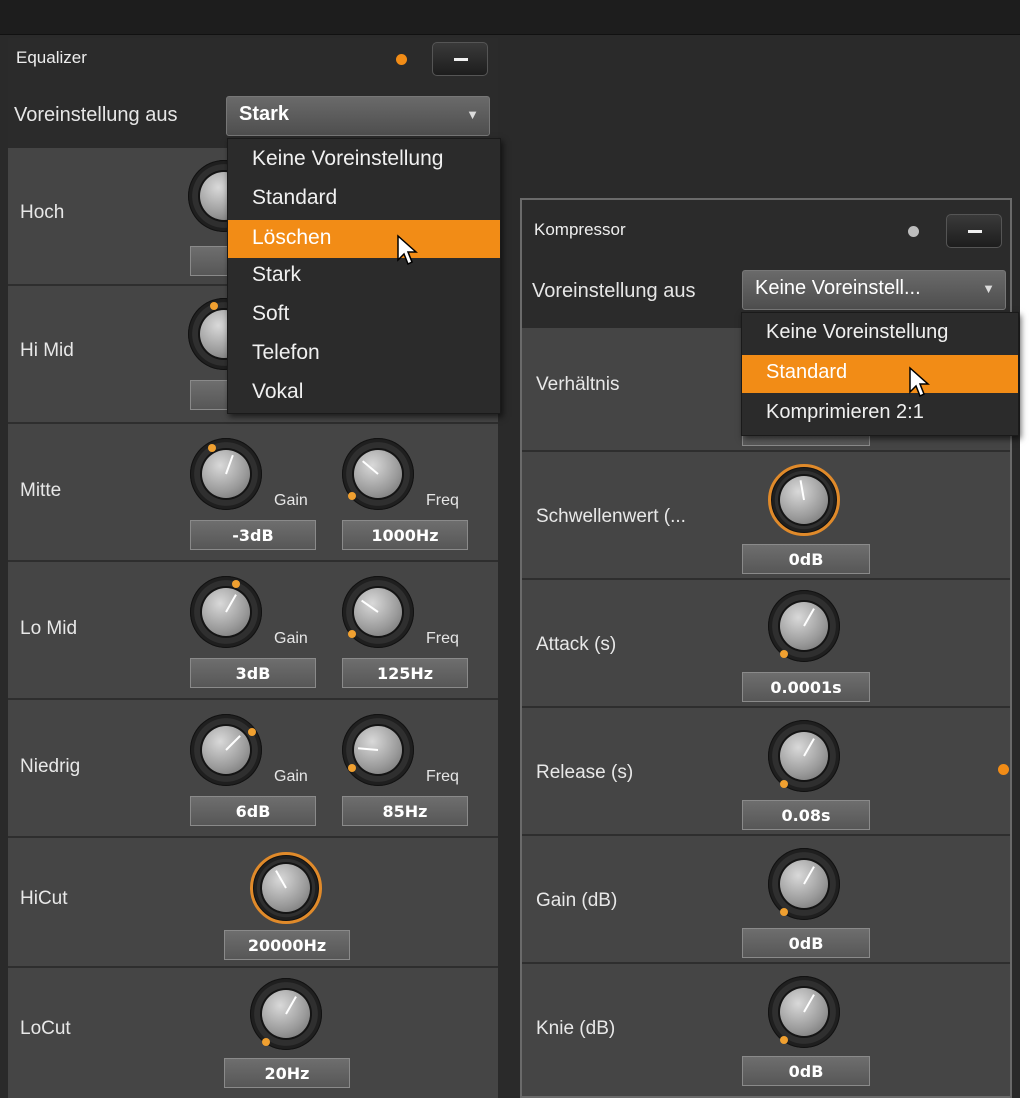  What do you see at coordinates (1003, 769) in the screenshot?
I see `scroll-indicator-dot` at bounding box center [1003, 769].